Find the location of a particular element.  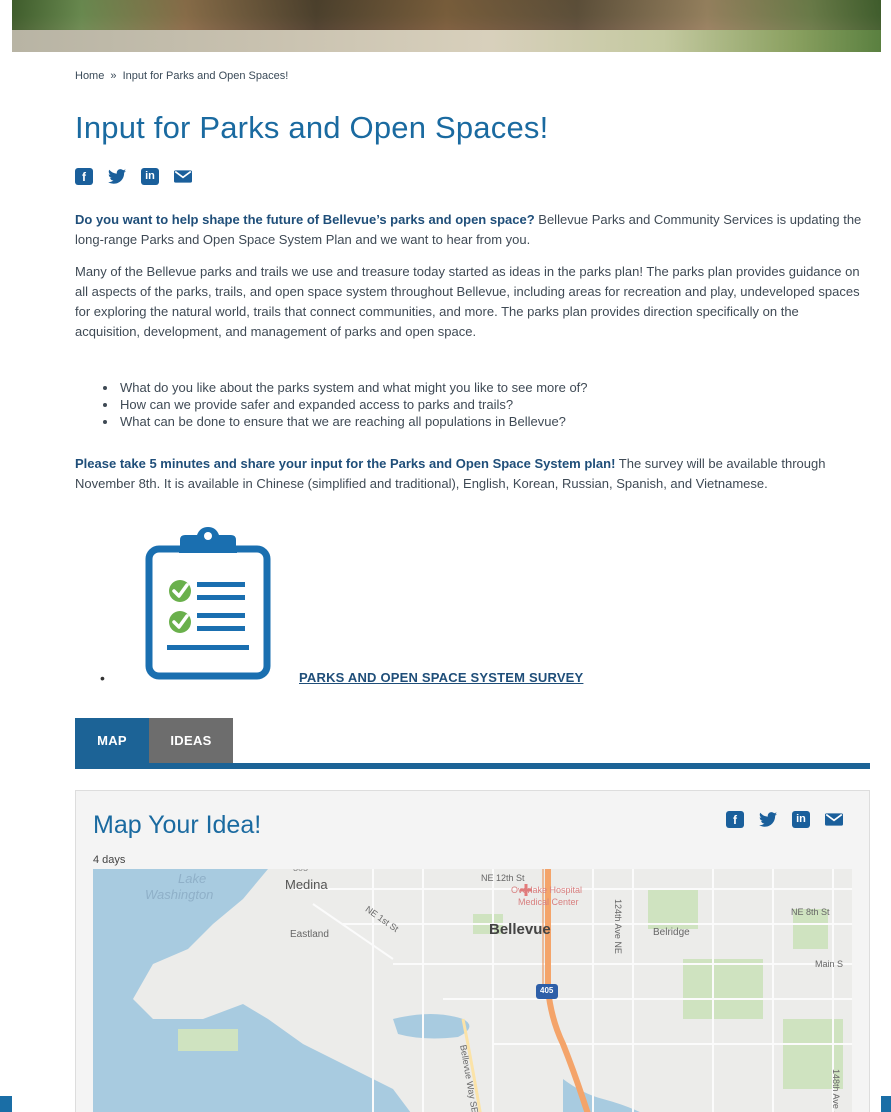

corner-accent-right is located at coordinates (886, 1104).